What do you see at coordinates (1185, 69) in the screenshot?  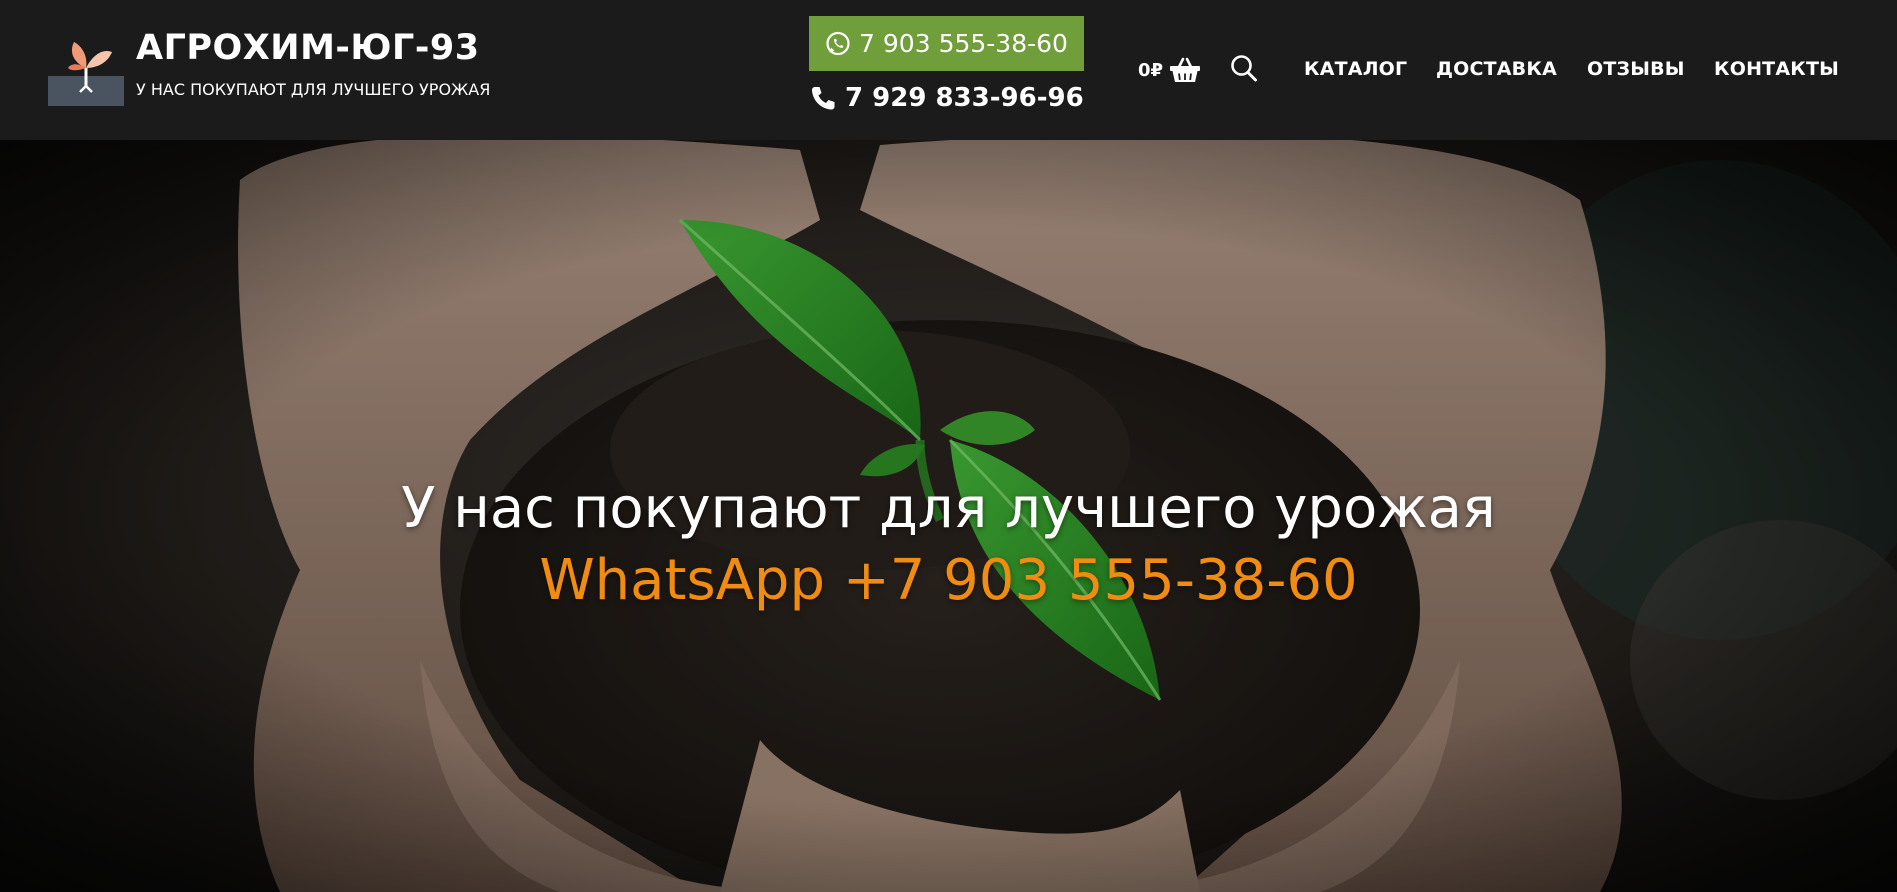 I see `basket-icon` at bounding box center [1185, 69].